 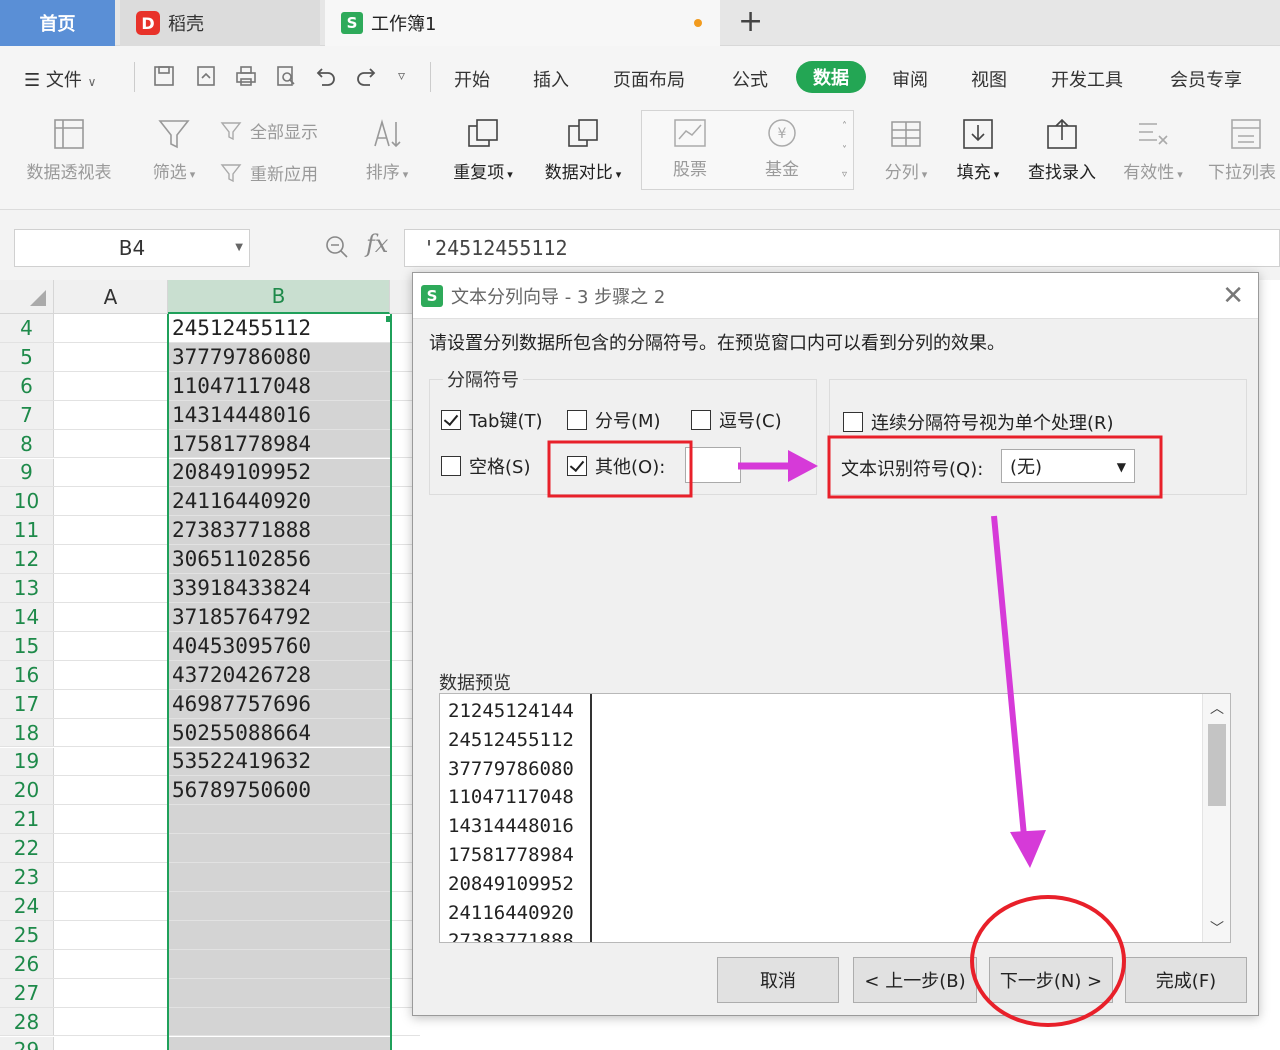 What do you see at coordinates (279, 443) in the screenshot?
I see `cell-b: 17581778984` at bounding box center [279, 443].